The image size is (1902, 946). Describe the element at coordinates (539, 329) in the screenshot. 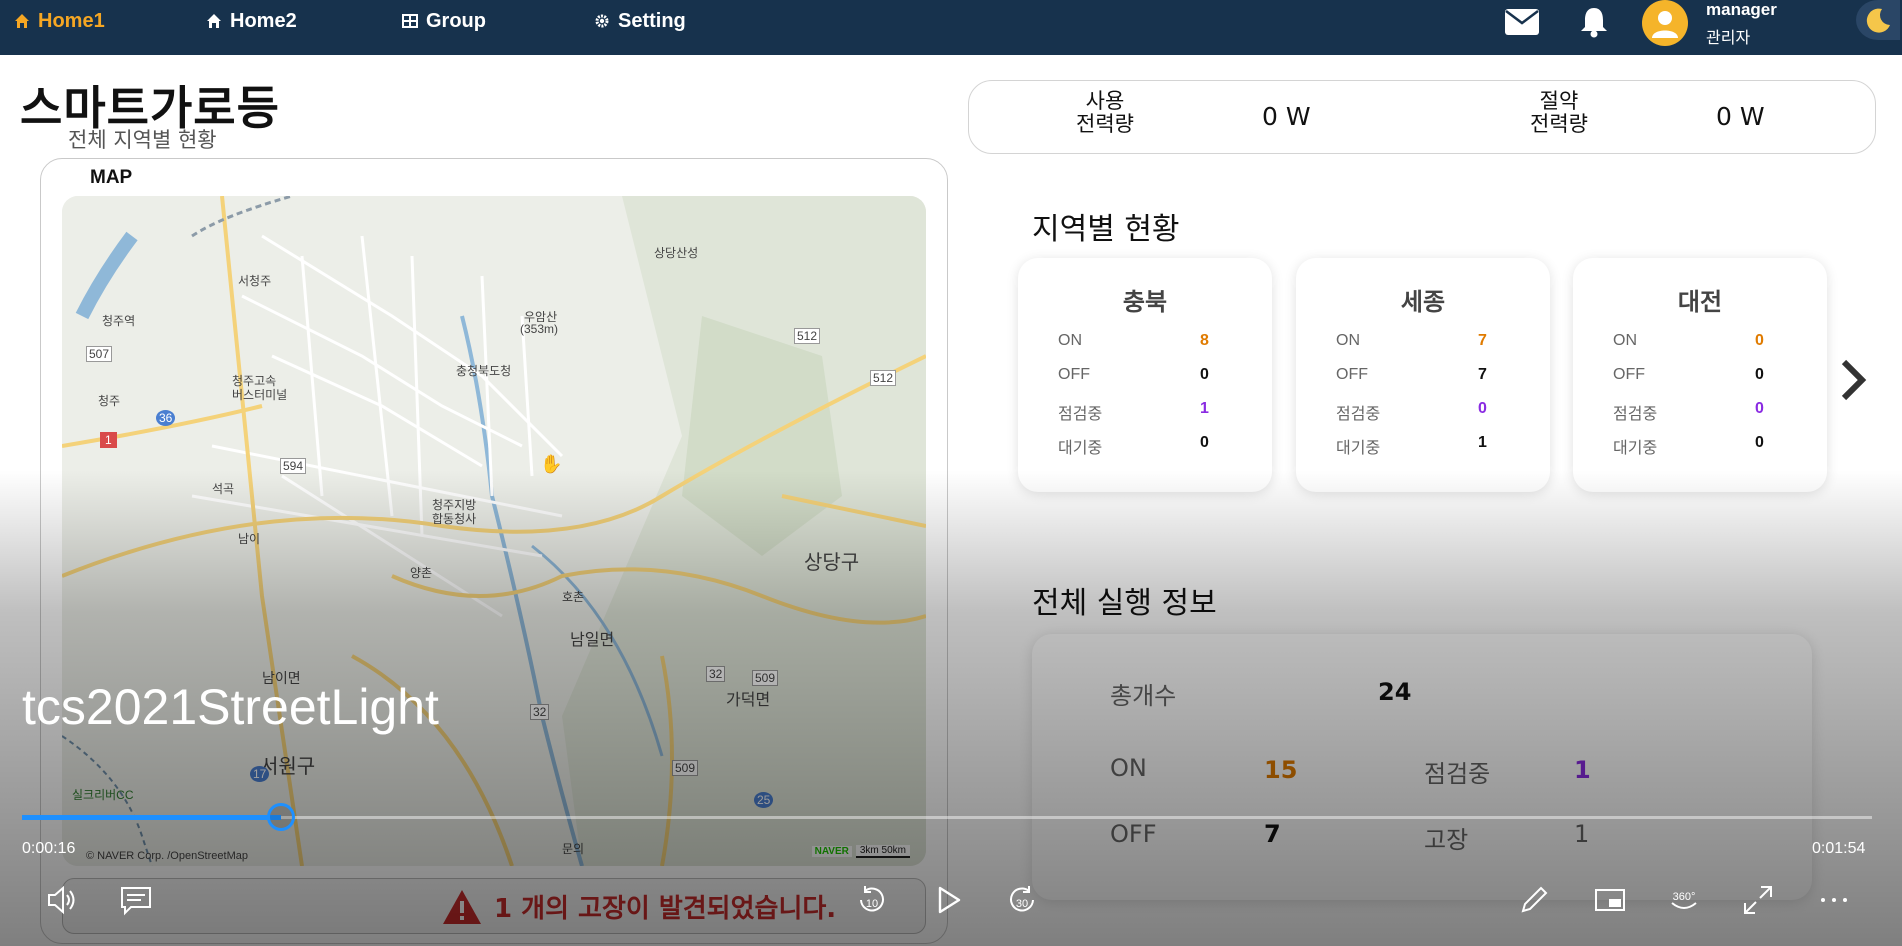

I see `map-label: (353m)` at that location.